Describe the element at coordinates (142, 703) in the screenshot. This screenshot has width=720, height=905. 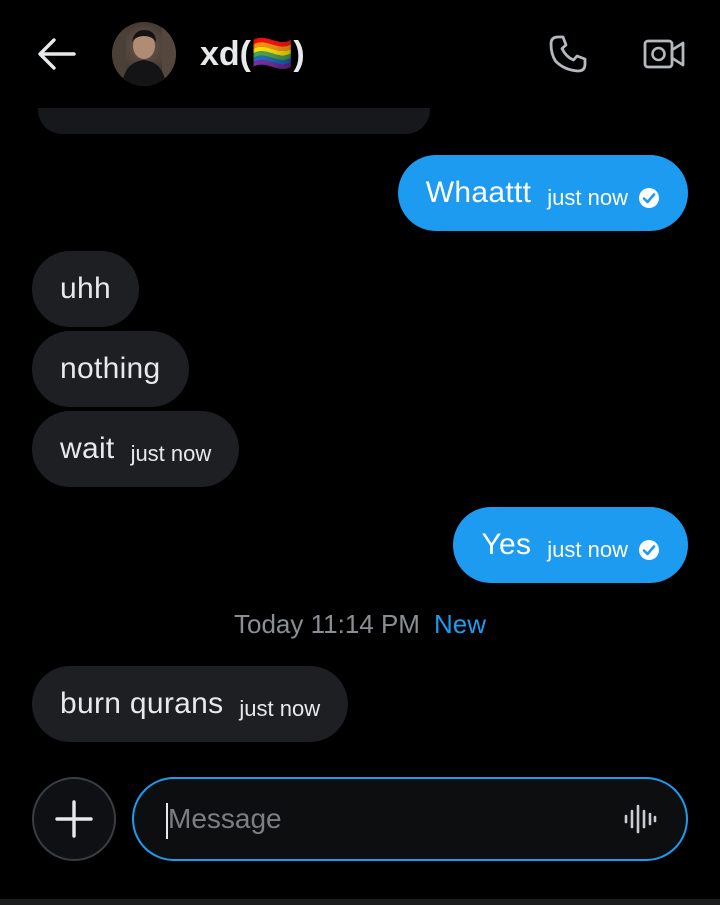
I see `message-text: burn qurans` at that location.